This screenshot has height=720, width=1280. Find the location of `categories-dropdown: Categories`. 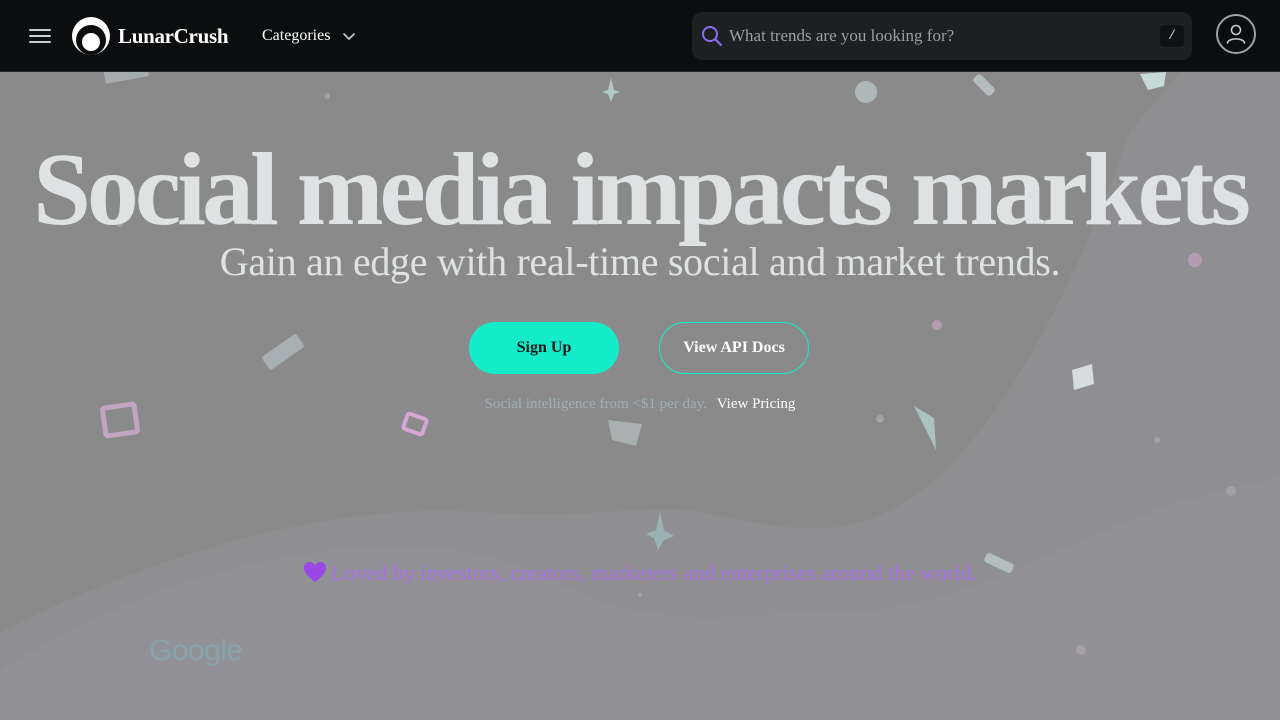

categories-dropdown: Categories is located at coordinates (309, 36).